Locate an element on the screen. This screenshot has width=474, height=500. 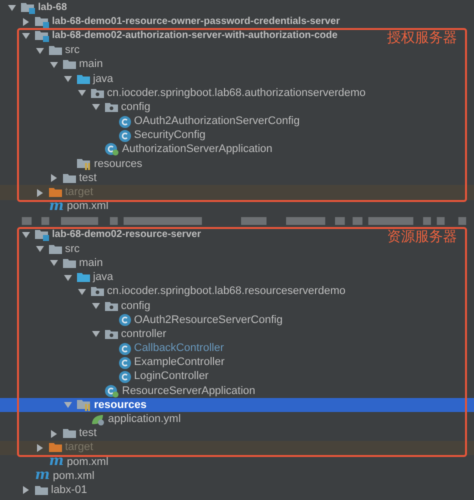
annotation-label: 资源服务器 is located at coordinates (422, 237).